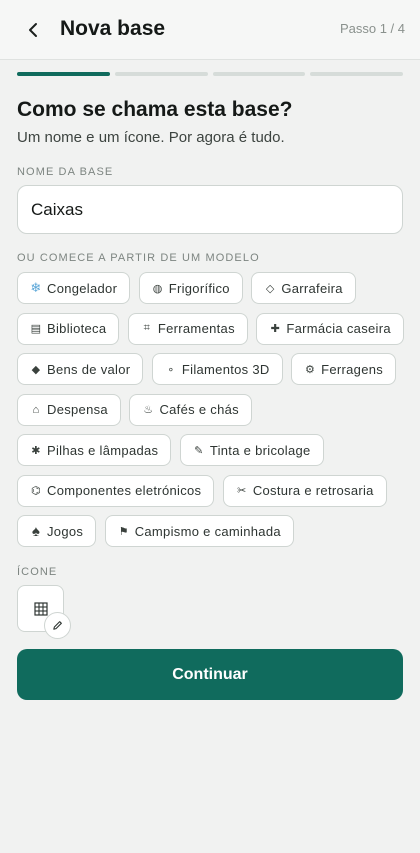  I want to click on template-chip-label: Ferramentas, so click(196, 328).